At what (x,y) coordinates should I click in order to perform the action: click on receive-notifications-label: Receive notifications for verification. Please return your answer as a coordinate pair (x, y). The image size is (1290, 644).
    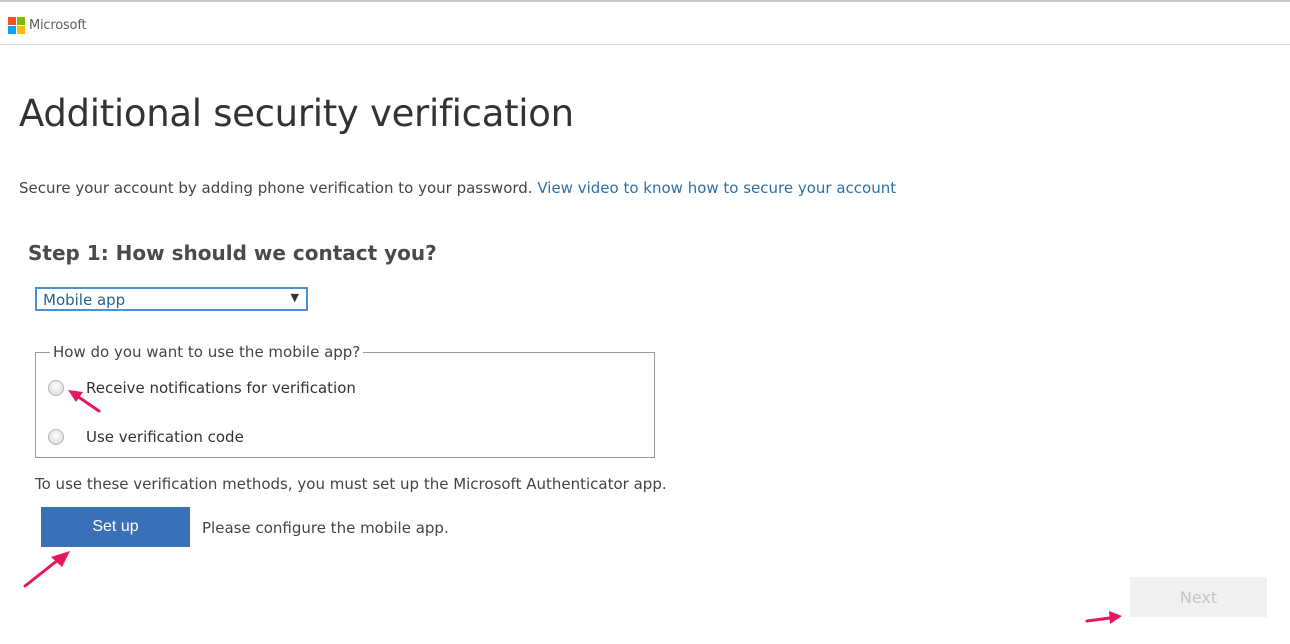
    Looking at the image, I should click on (221, 388).